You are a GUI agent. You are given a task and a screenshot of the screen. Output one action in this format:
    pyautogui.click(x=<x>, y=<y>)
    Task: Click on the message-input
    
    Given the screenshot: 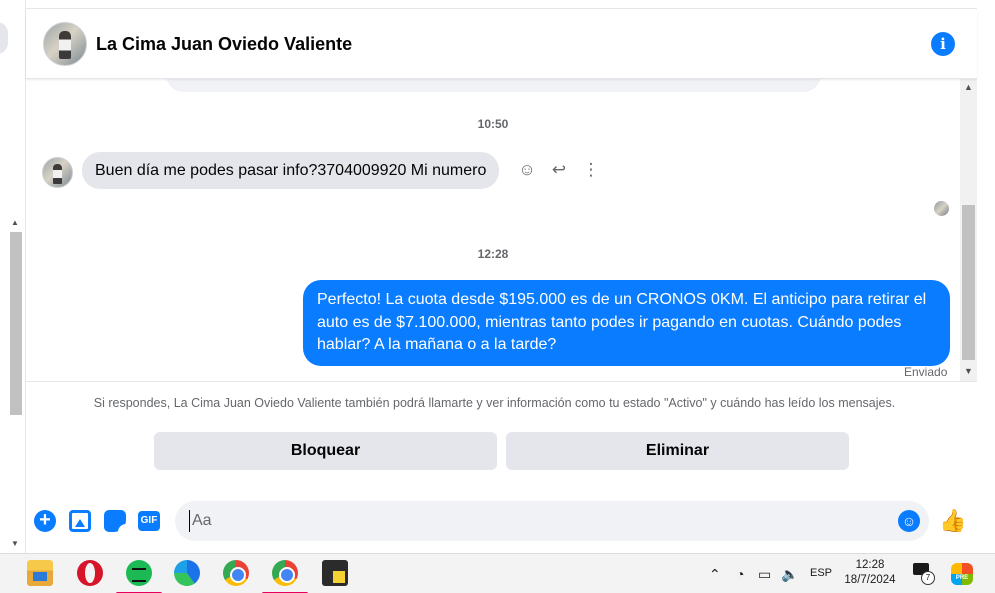 What is the action you would take?
    pyautogui.click(x=539, y=521)
    